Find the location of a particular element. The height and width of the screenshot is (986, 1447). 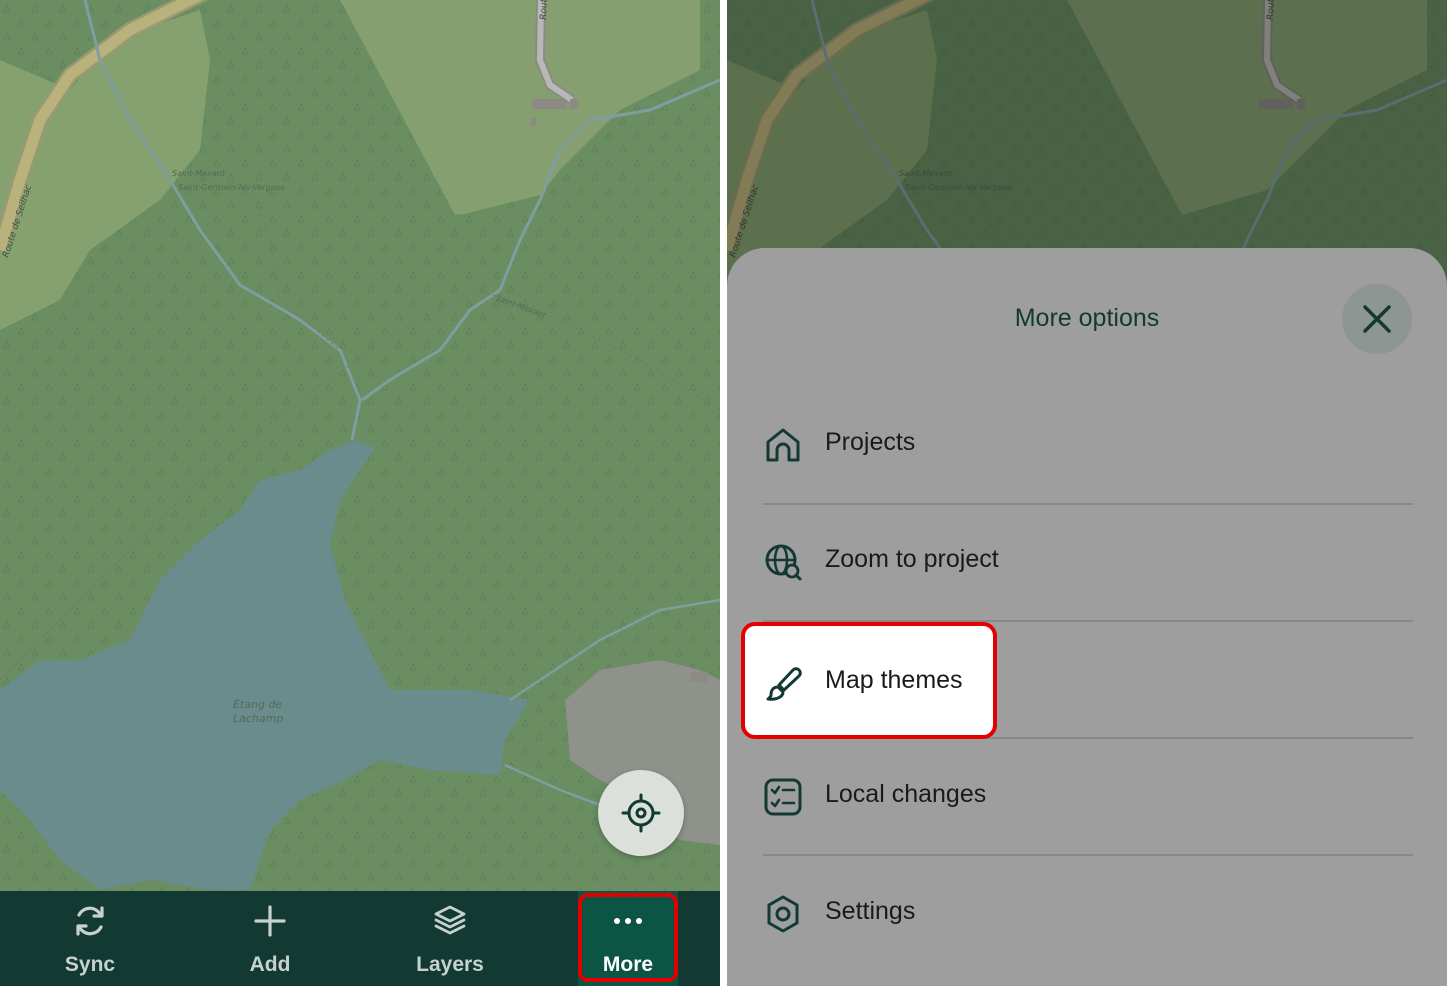

map-label: Saint-Mexant is located at coordinates (199, 173).